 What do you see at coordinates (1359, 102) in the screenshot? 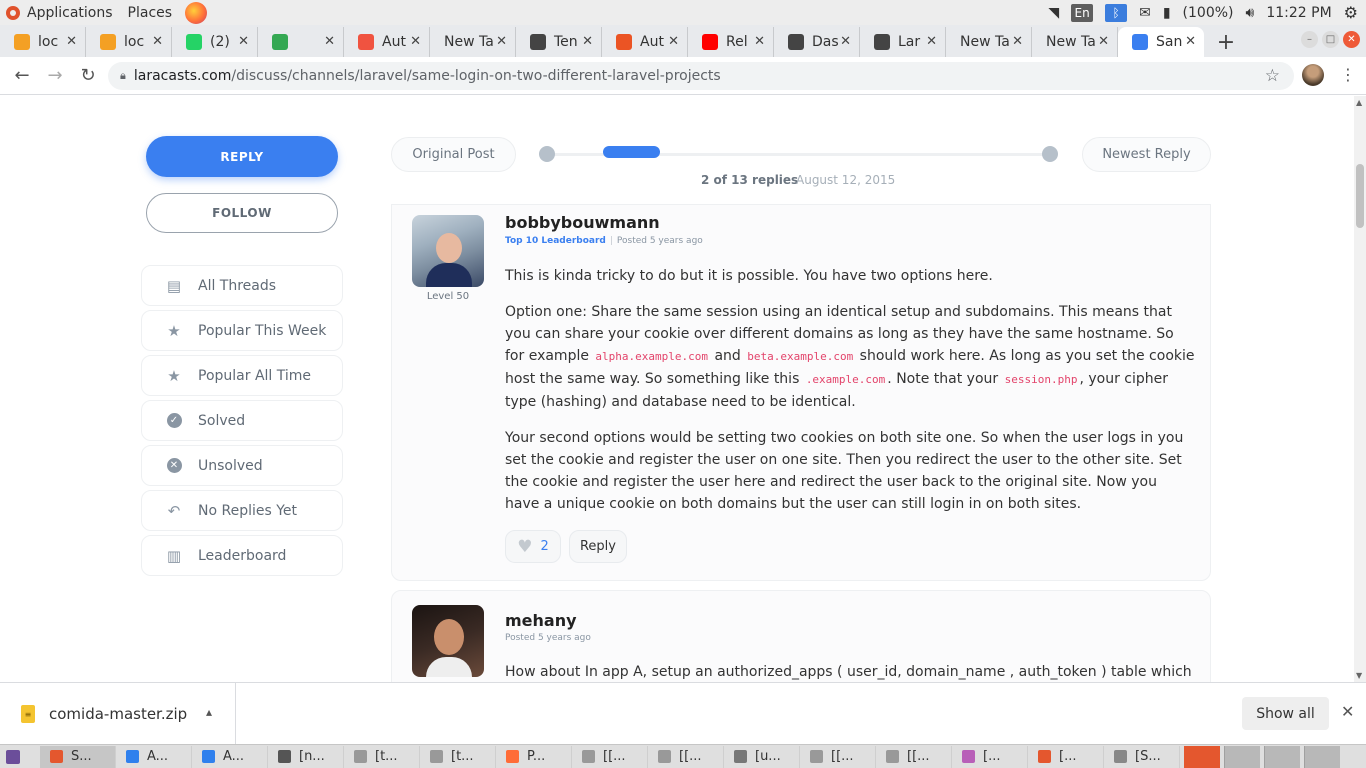
I see `scroll-up-icon: ▲` at bounding box center [1359, 102].